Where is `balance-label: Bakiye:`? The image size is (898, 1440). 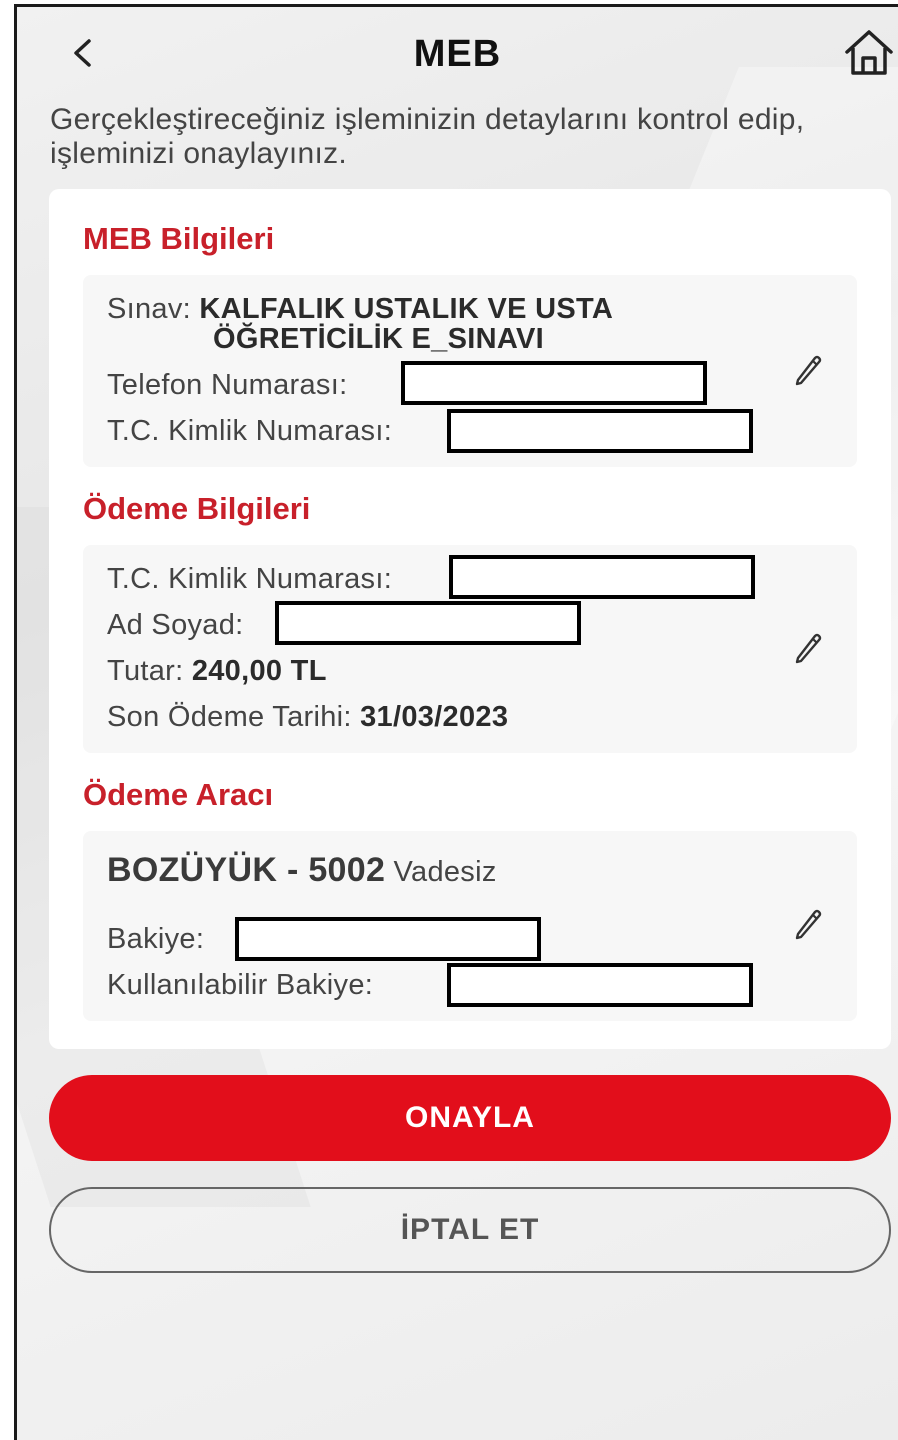
balance-label: Bakiye: is located at coordinates (156, 939).